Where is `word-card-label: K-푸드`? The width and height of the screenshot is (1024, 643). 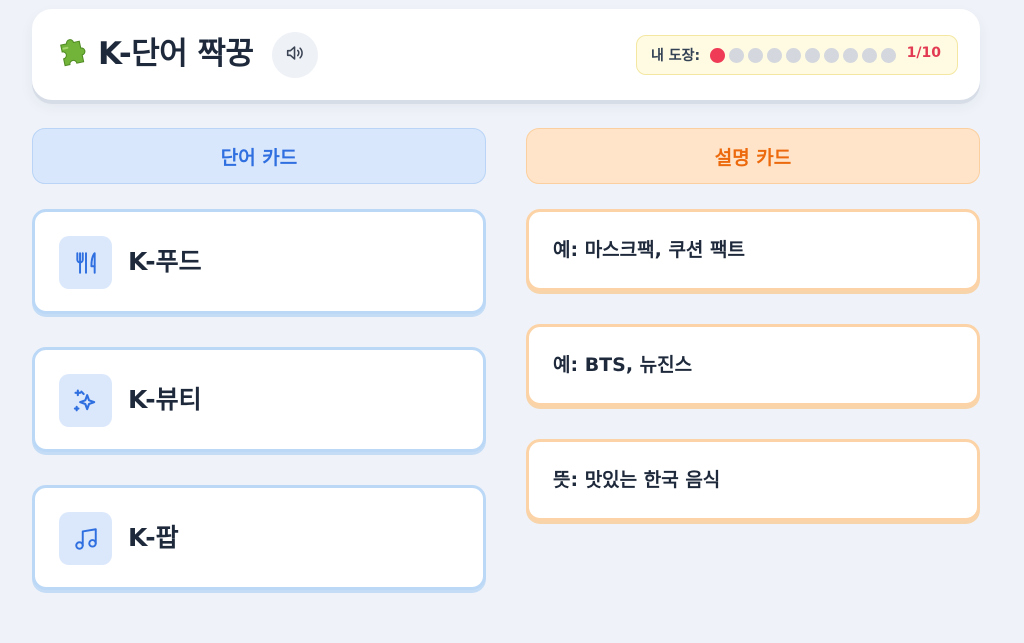
word-card-label: K-푸드 is located at coordinates (165, 261).